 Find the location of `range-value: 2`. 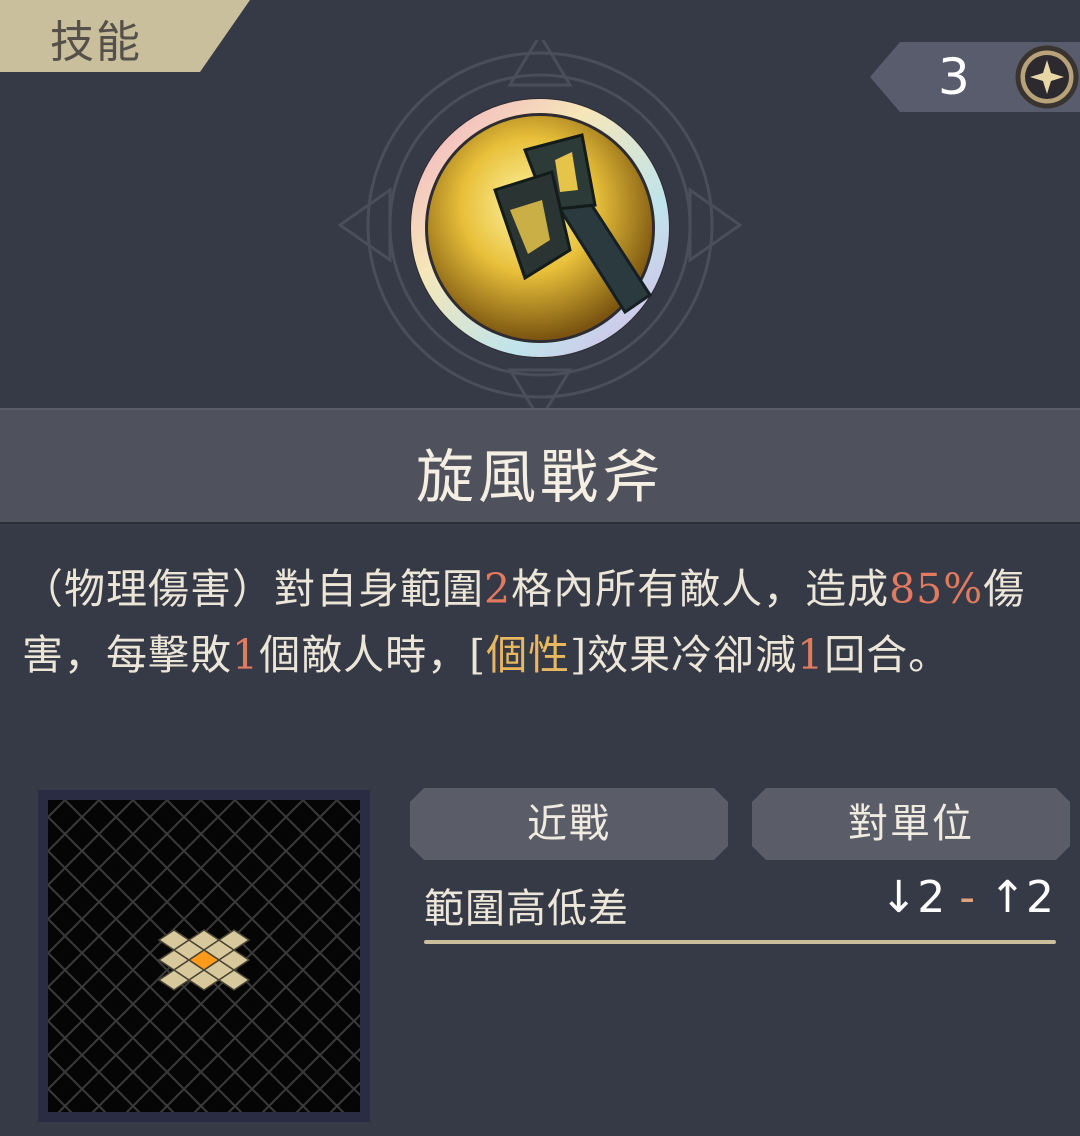

range-value: 2 is located at coordinates (498, 589).